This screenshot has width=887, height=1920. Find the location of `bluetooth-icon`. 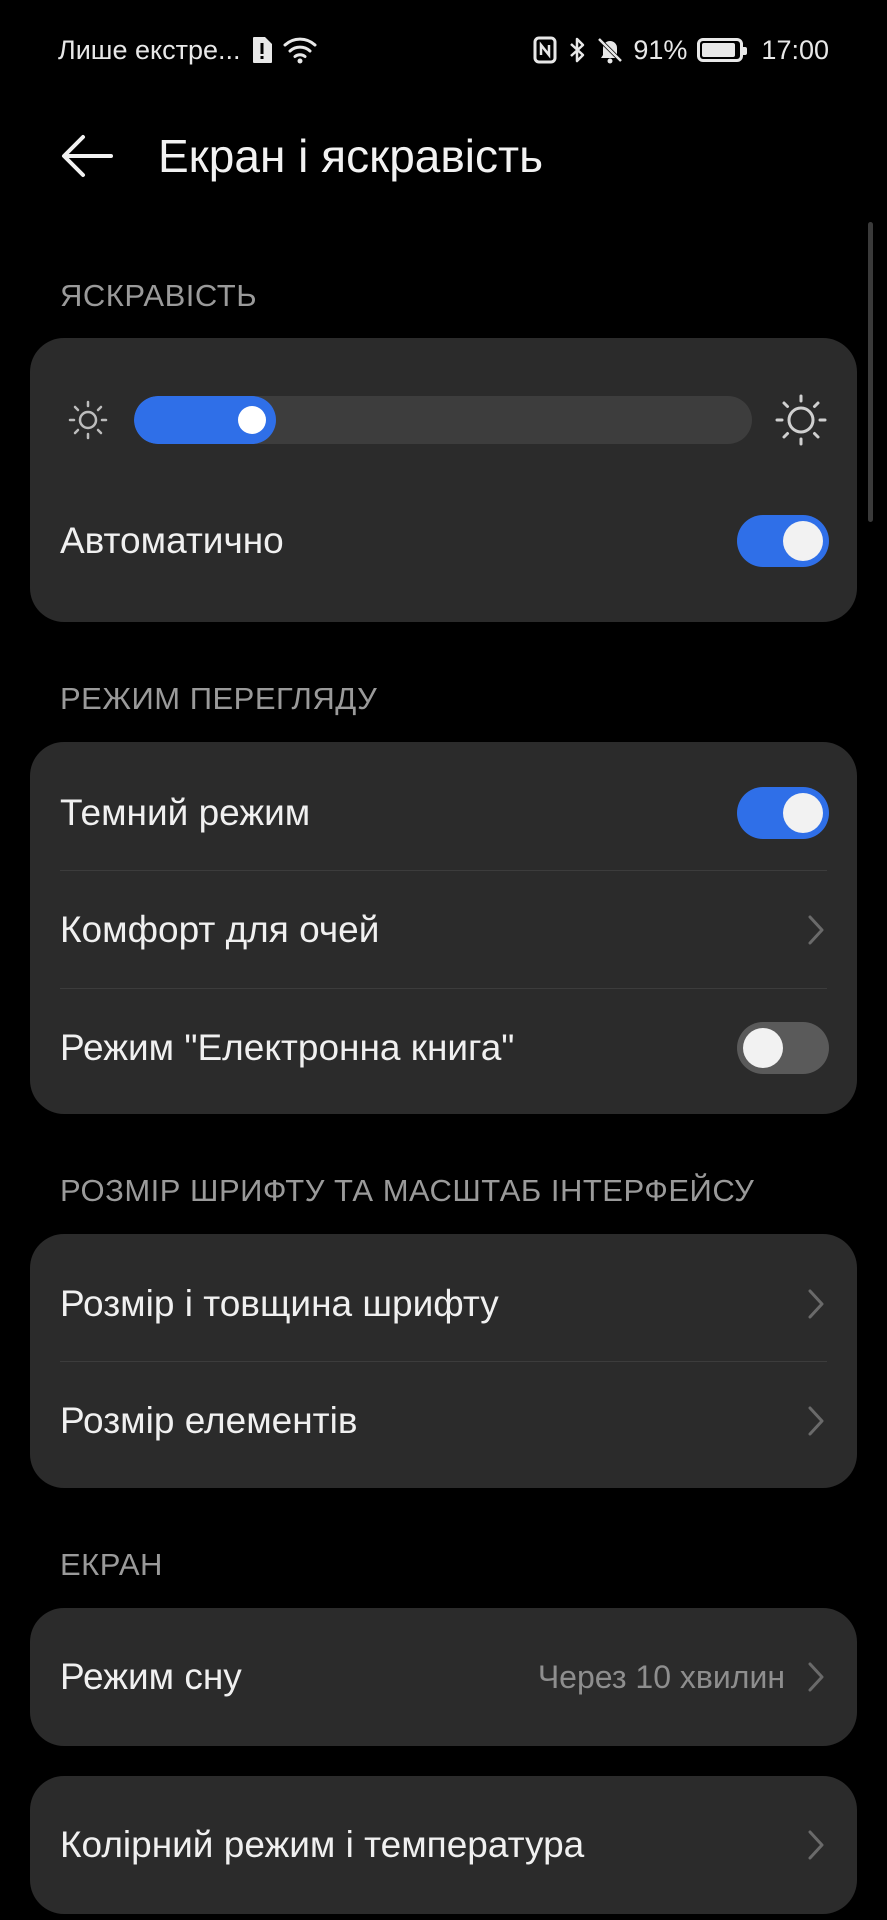

bluetooth-icon is located at coordinates (577, 50).